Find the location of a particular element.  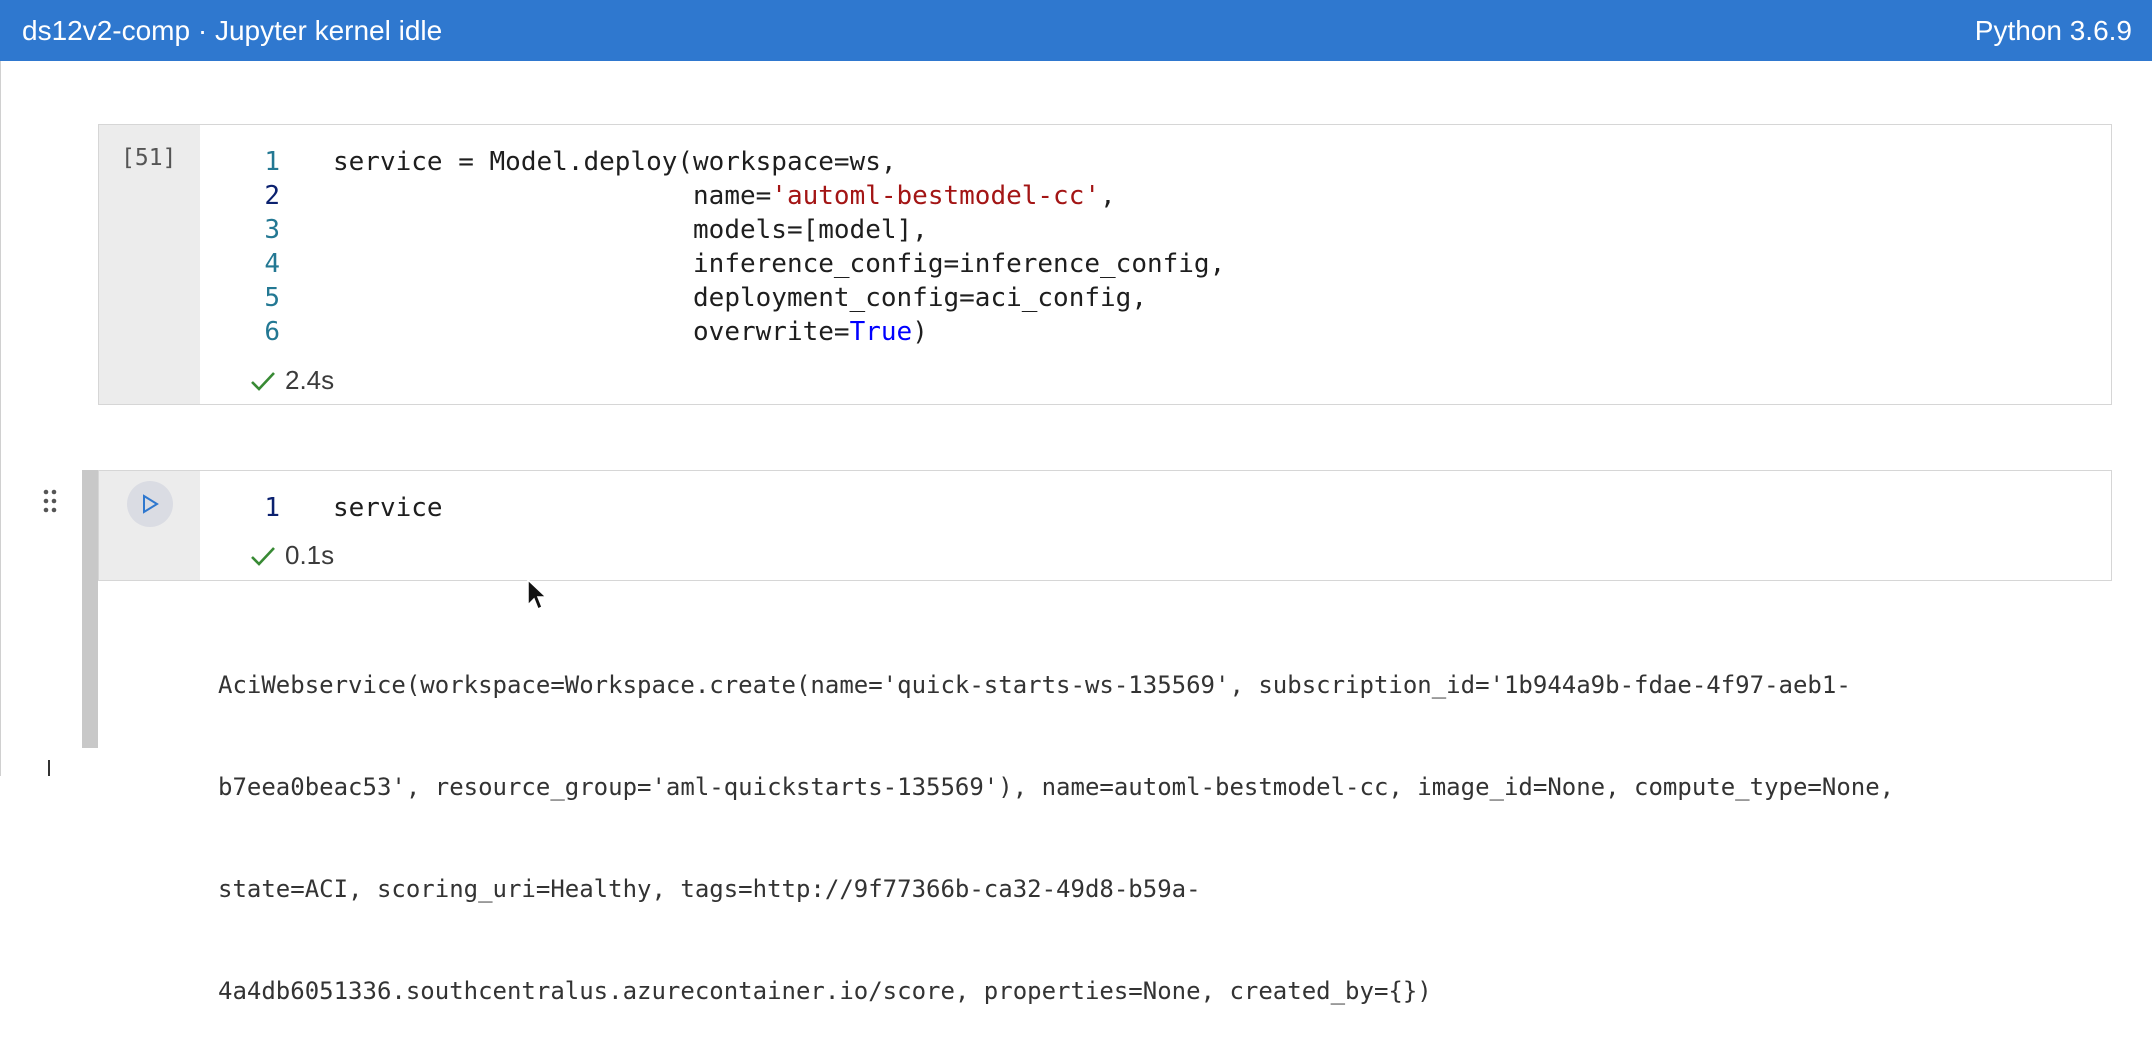

code-line: 3 models=[model], is located at coordinates (1155, 230).